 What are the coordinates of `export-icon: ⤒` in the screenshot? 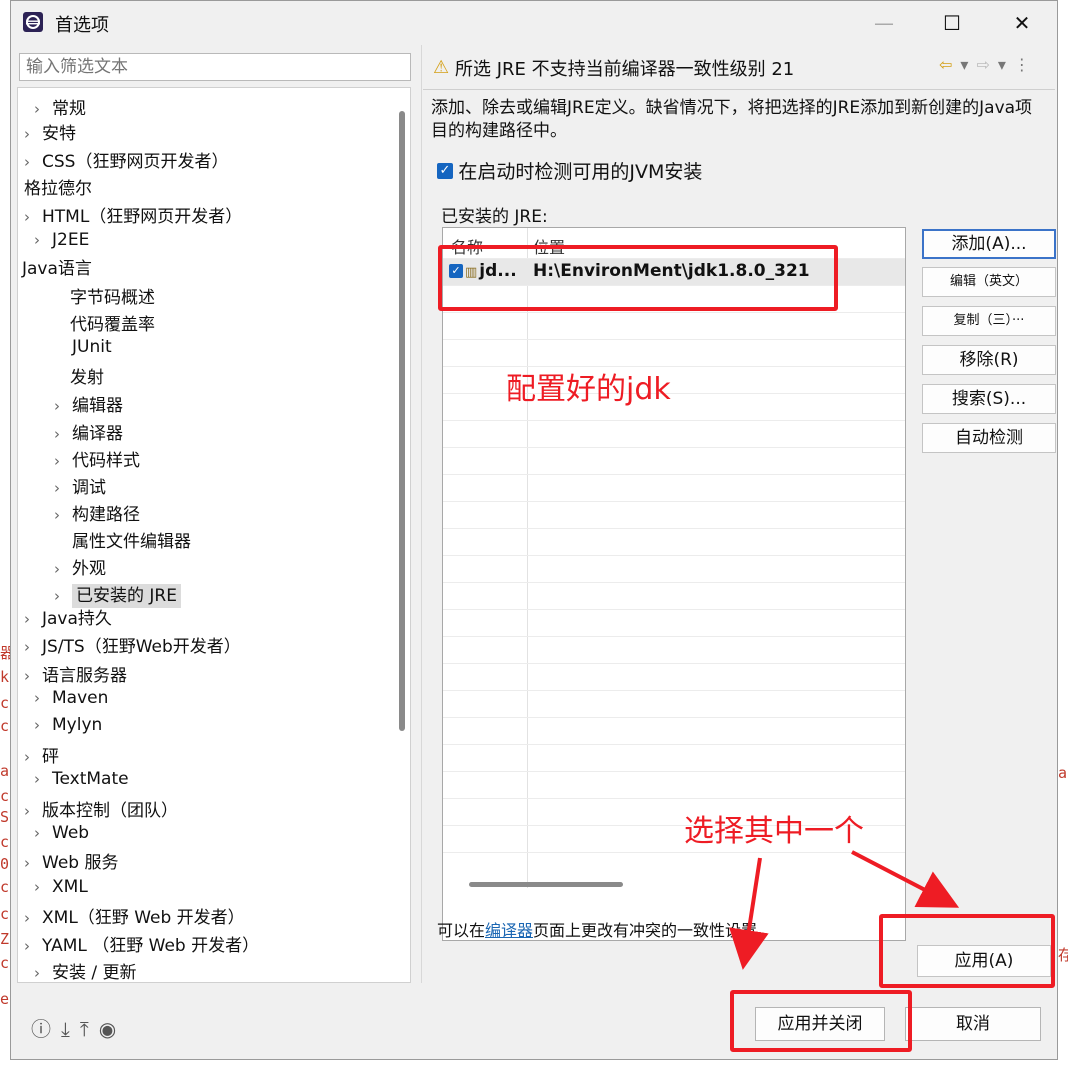 It's located at (84, 1029).